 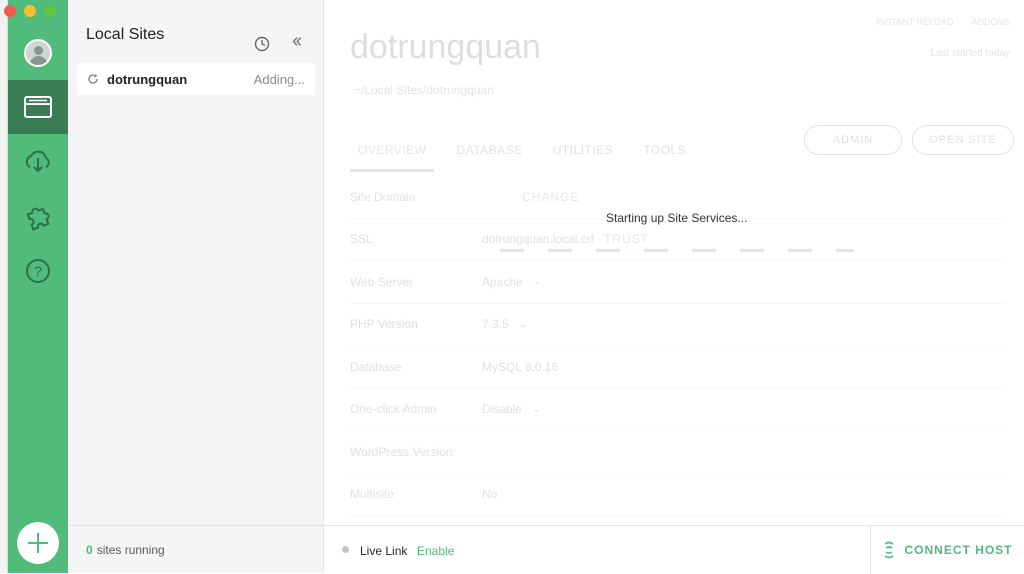 I want to click on row-label: Site Domain, so click(x=383, y=196).